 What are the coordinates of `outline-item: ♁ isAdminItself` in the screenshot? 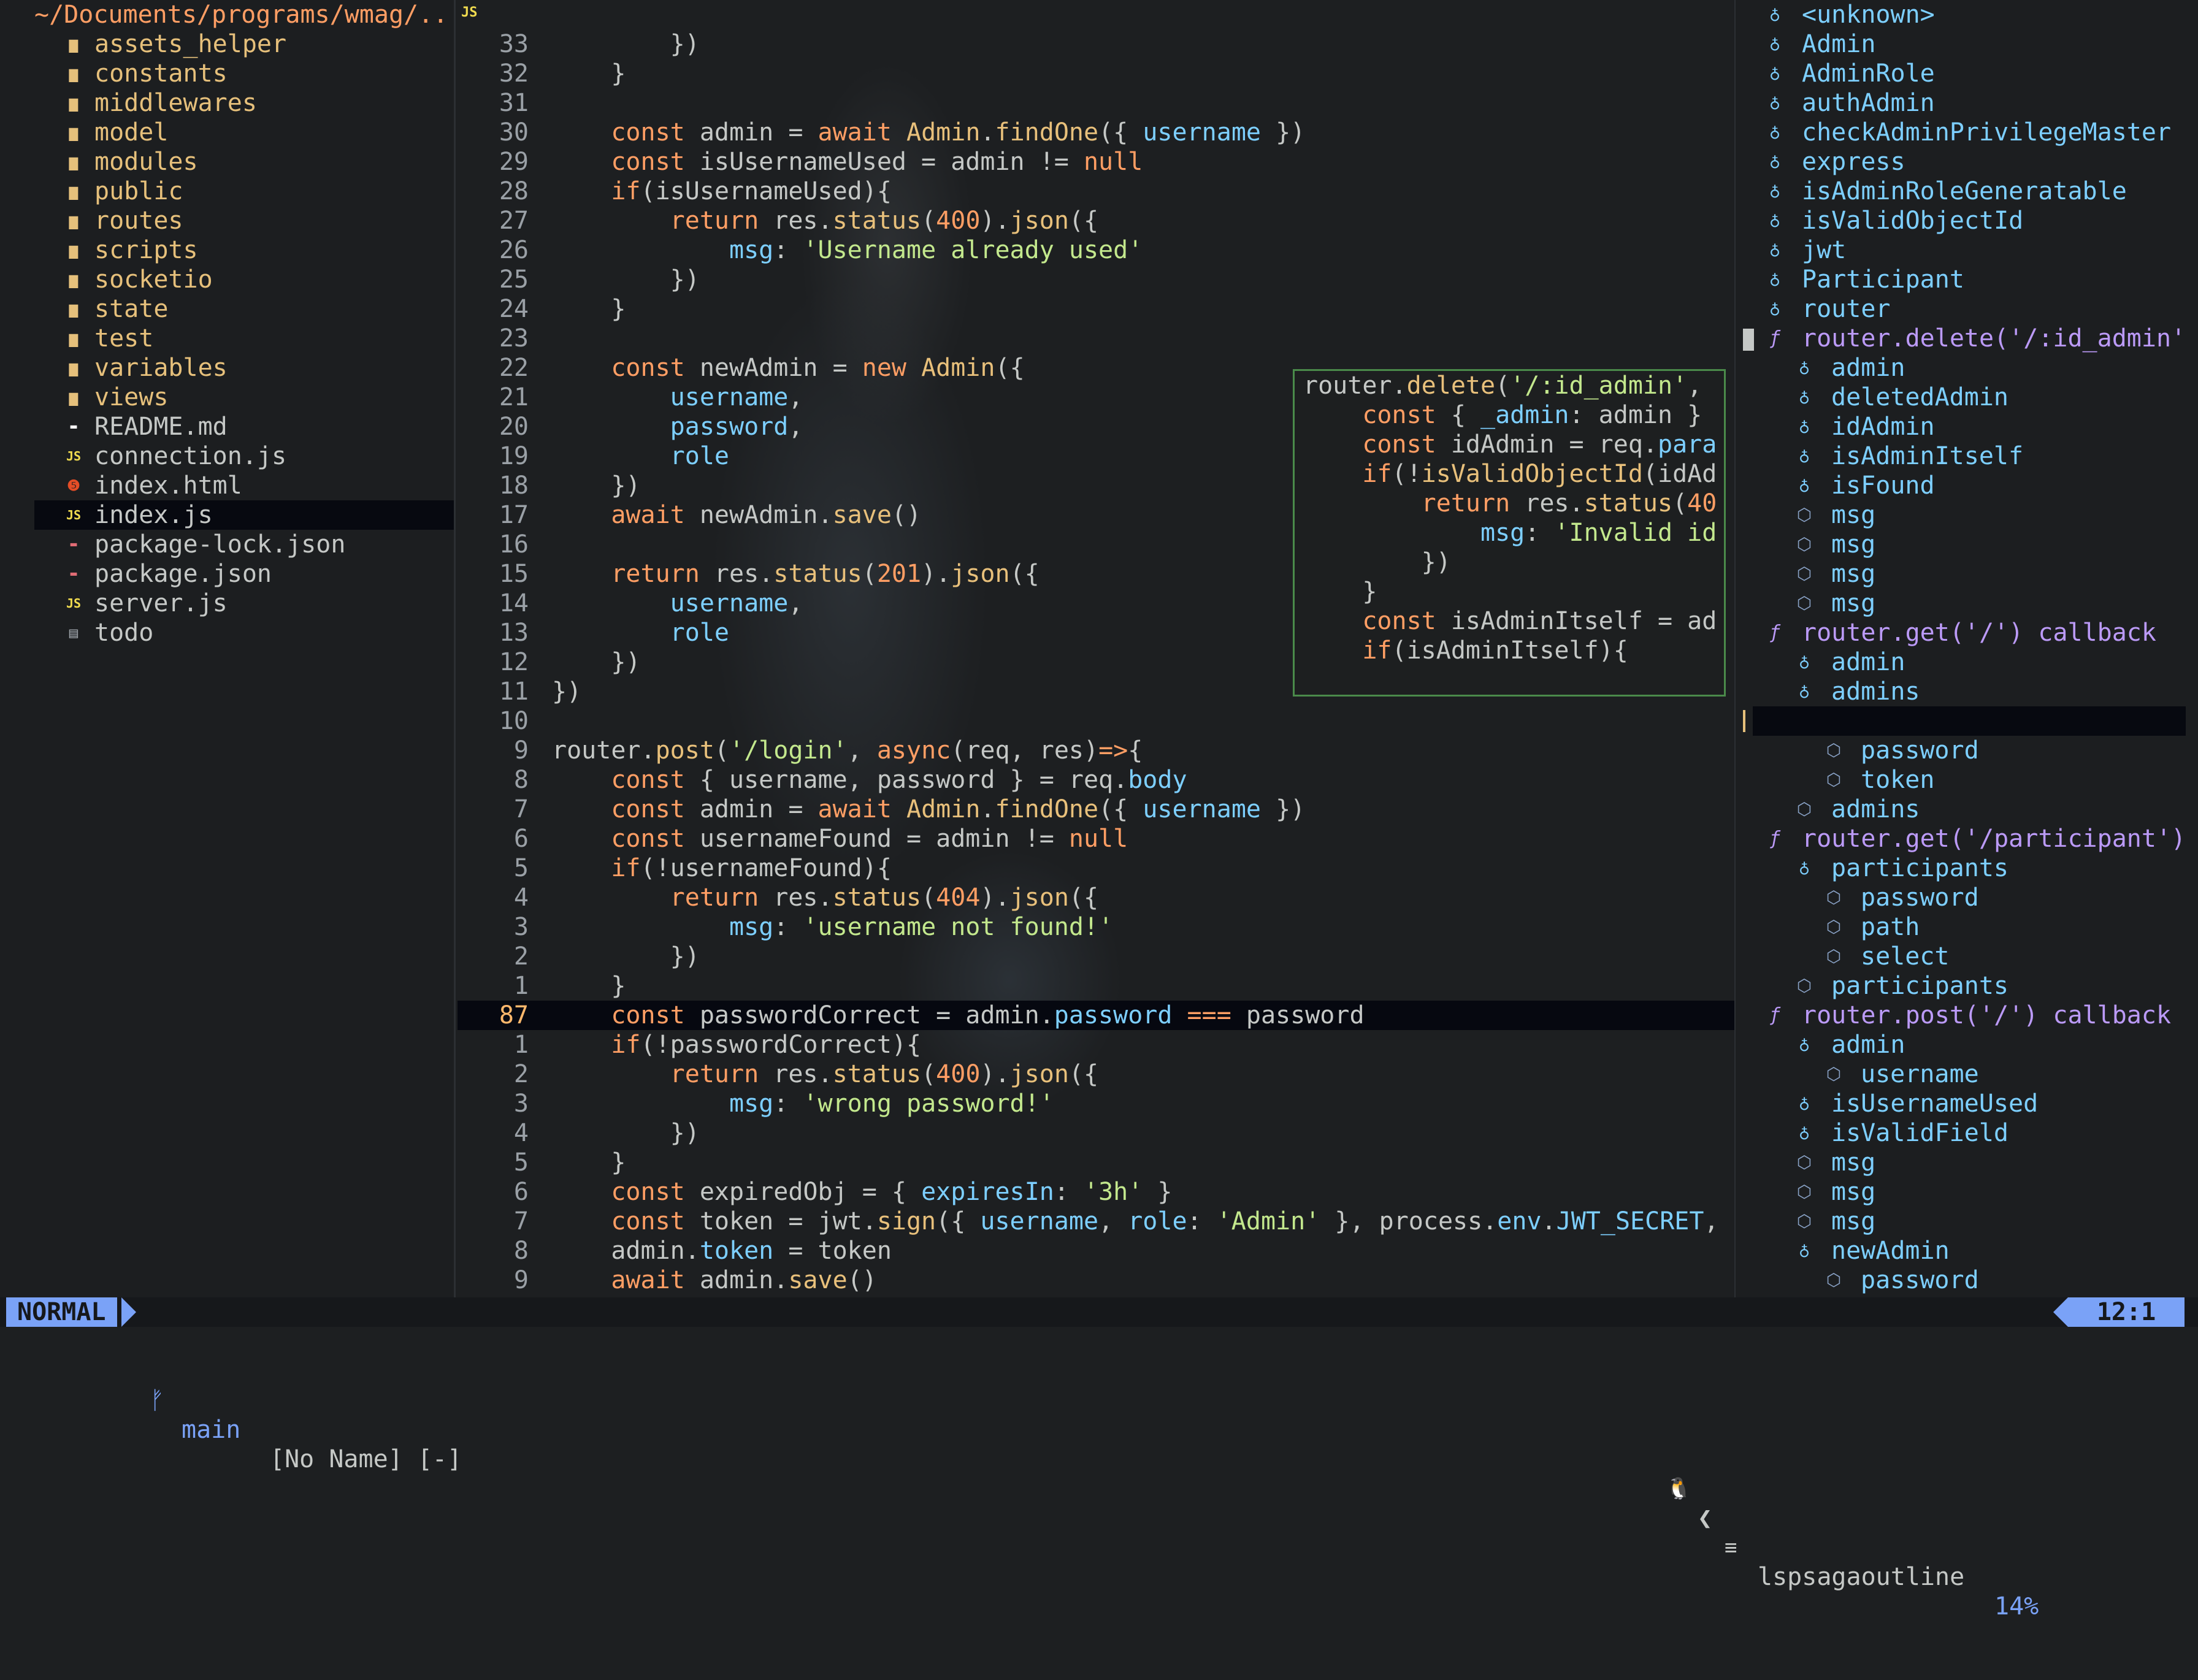 It's located at (1967, 456).